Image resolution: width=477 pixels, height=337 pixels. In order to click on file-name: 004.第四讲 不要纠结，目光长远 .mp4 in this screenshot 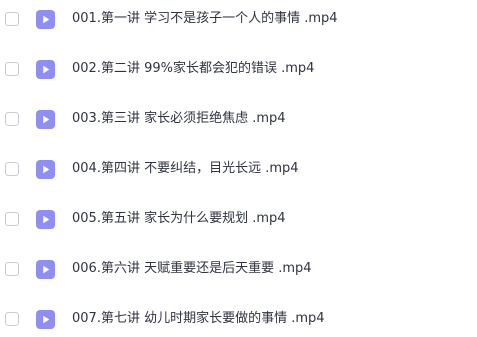, I will do `click(185, 169)`.